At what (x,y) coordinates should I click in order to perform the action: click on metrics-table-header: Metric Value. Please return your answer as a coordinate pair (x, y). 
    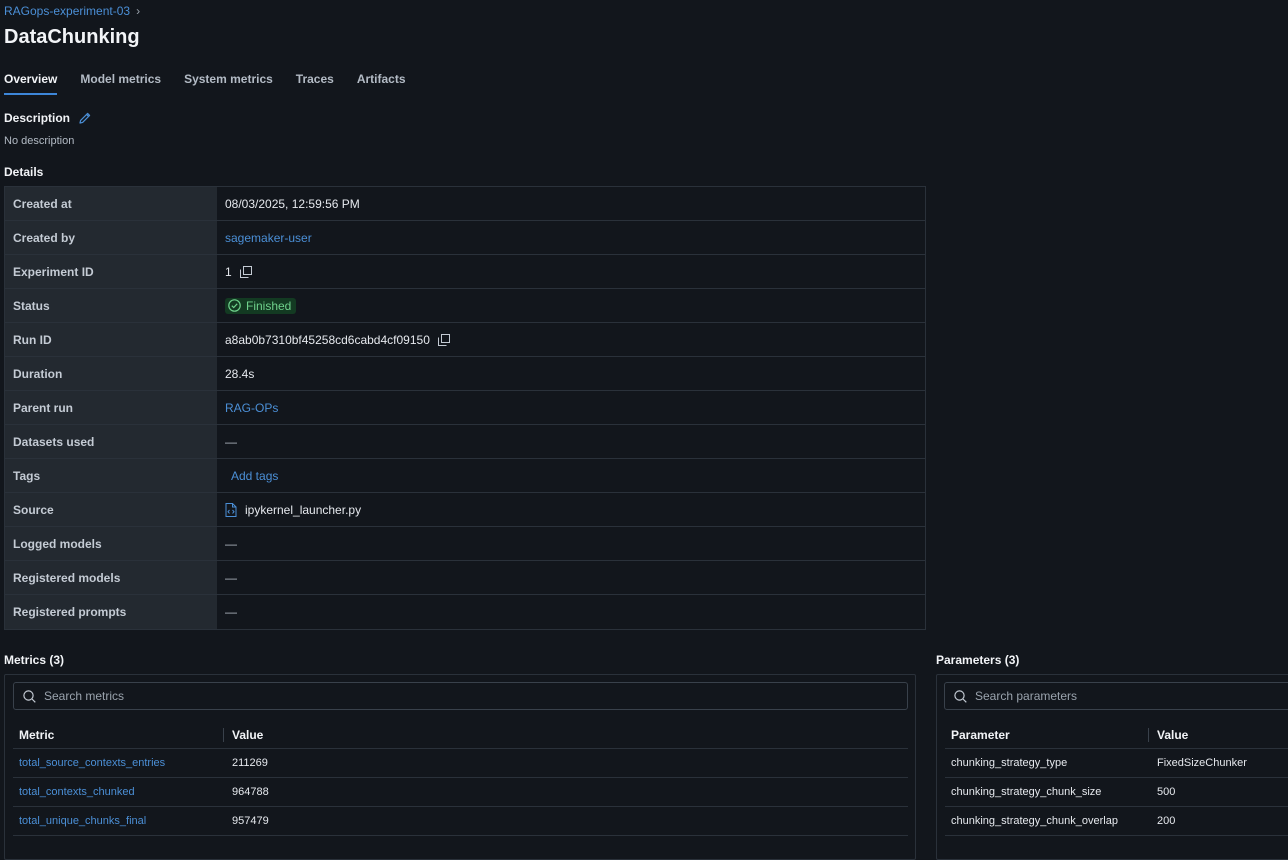
    Looking at the image, I should click on (460, 735).